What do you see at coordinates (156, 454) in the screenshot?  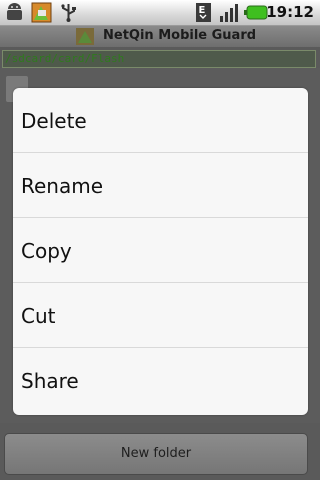 I see `new-folder-button: New folder` at bounding box center [156, 454].